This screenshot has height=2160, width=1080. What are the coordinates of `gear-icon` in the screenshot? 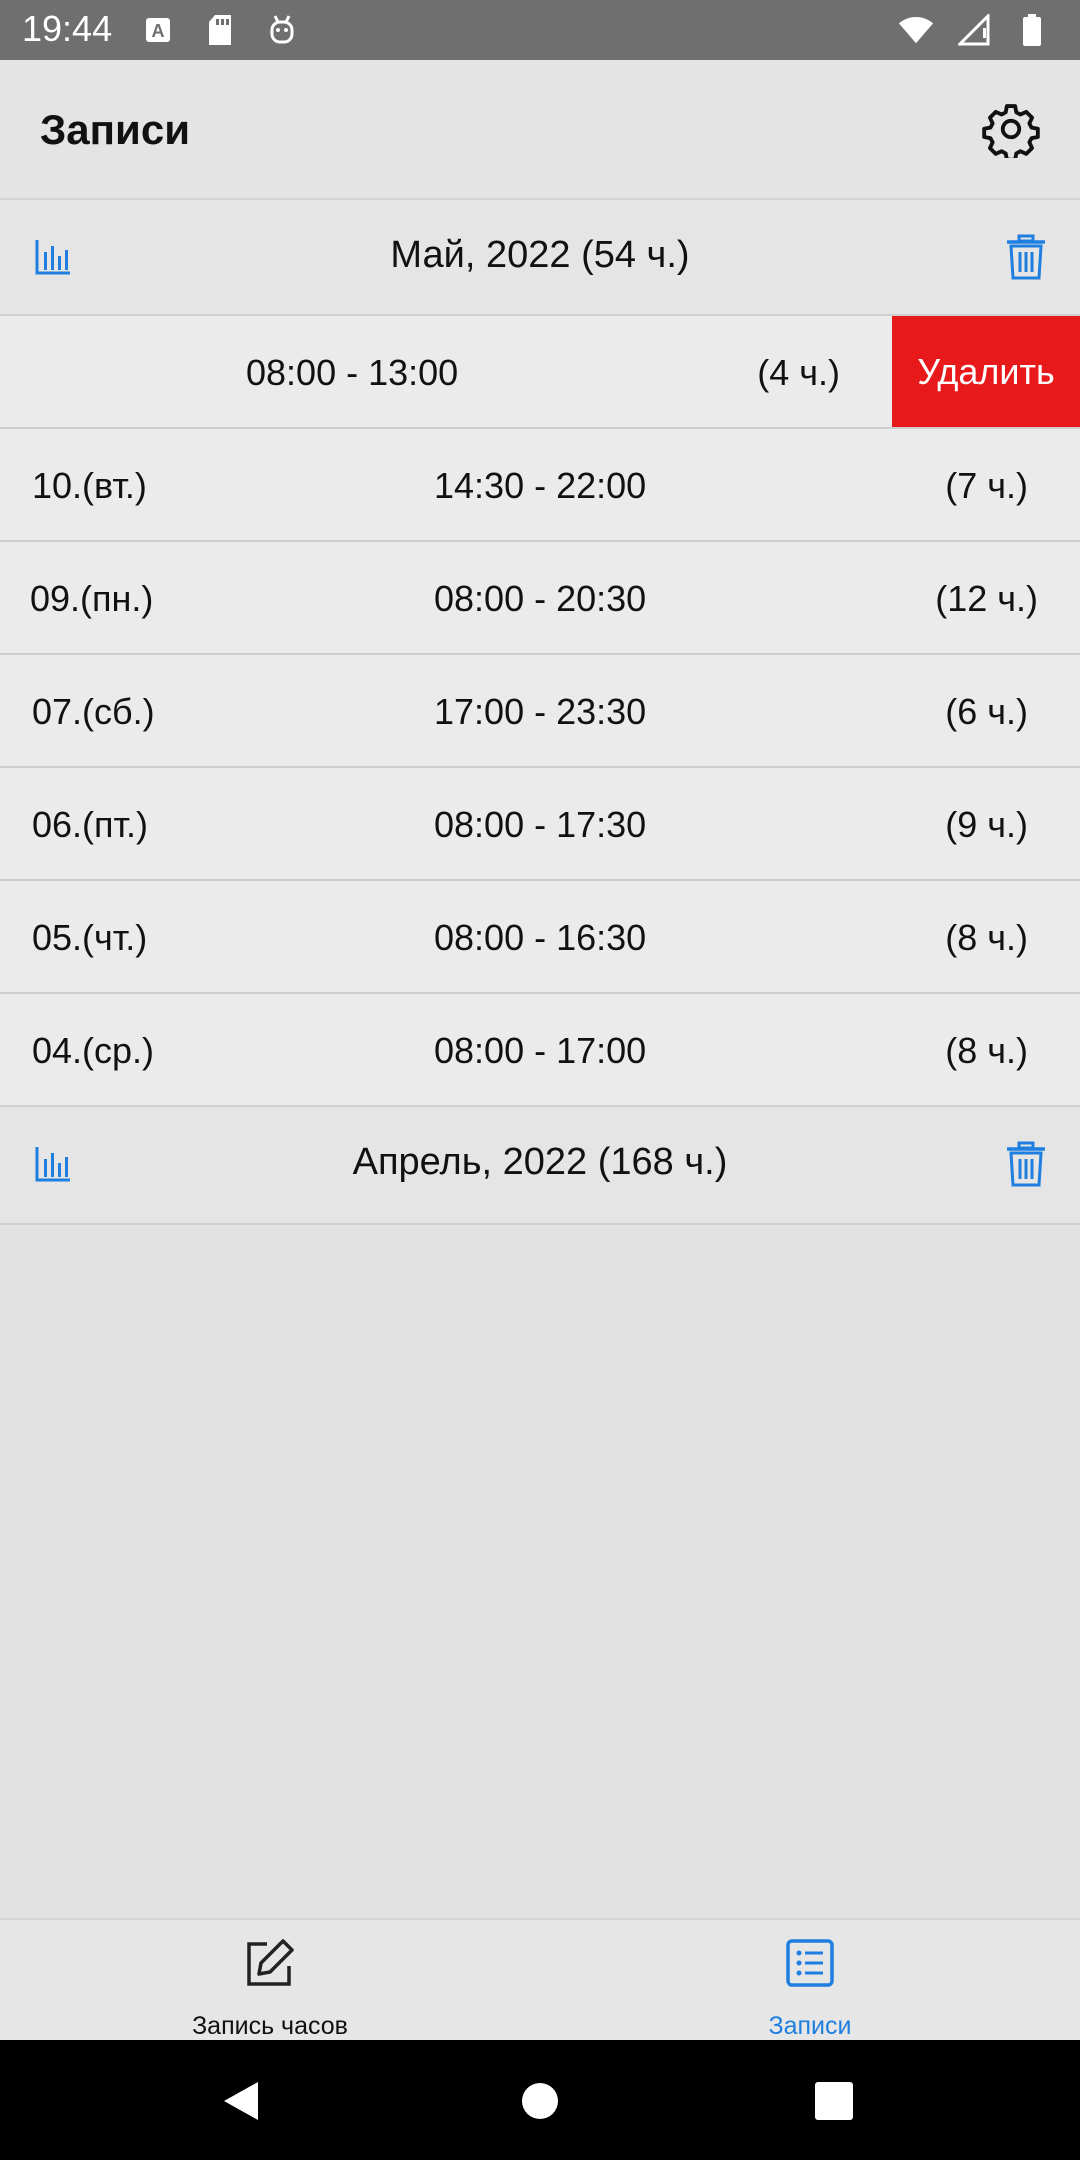 It's located at (1011, 131).